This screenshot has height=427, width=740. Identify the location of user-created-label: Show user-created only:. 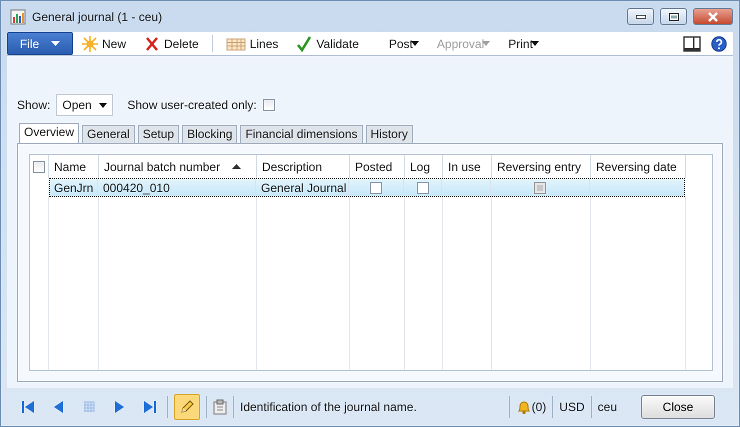
(192, 105).